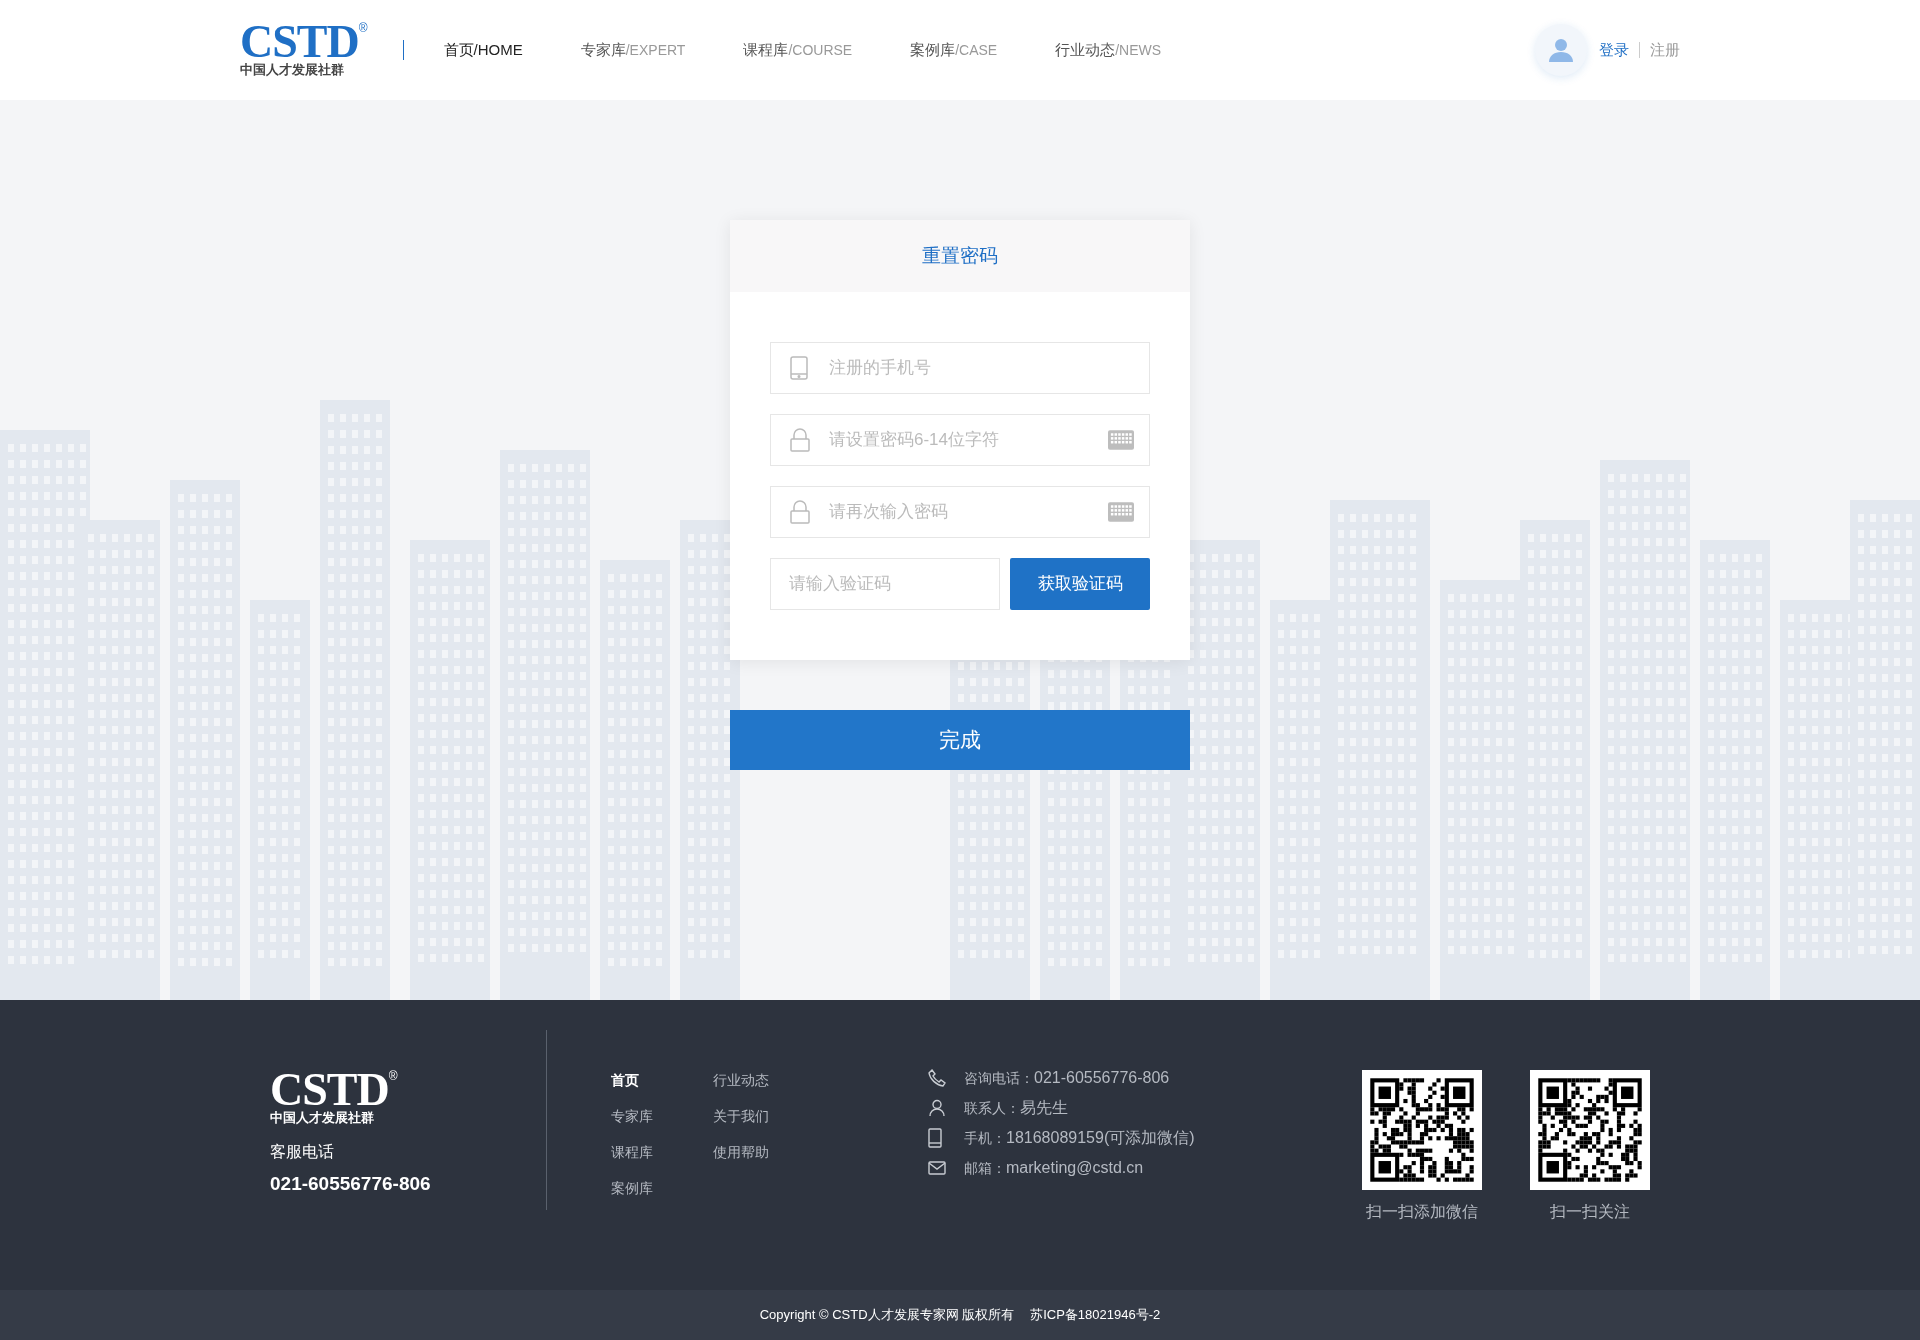 This screenshot has width=1920, height=1340. What do you see at coordinates (763, 1080) in the screenshot?
I see `footer-link: 行业动态` at bounding box center [763, 1080].